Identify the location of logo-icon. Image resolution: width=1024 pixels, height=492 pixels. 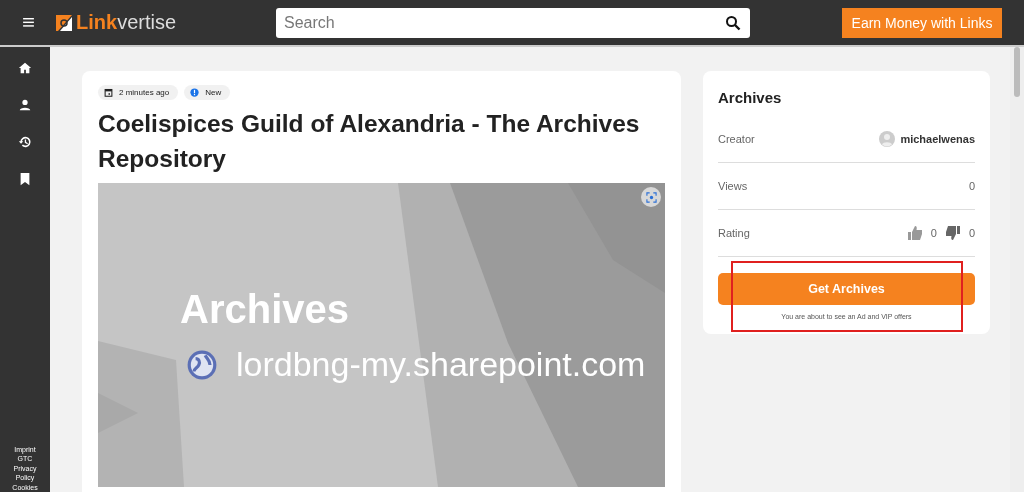
(64, 22).